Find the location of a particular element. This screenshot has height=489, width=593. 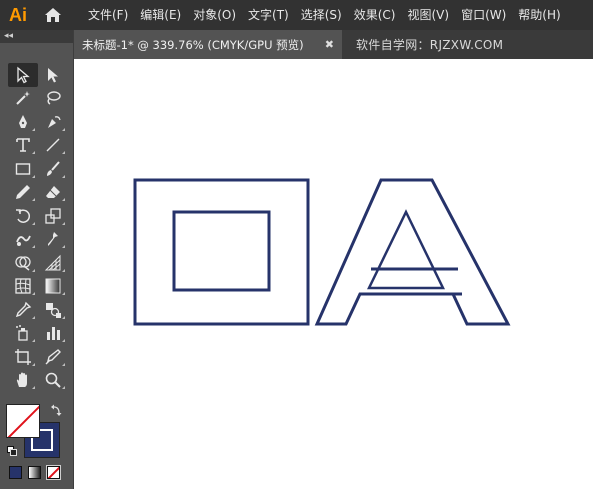

close-tab-icon: ✖ is located at coordinates (329, 44).